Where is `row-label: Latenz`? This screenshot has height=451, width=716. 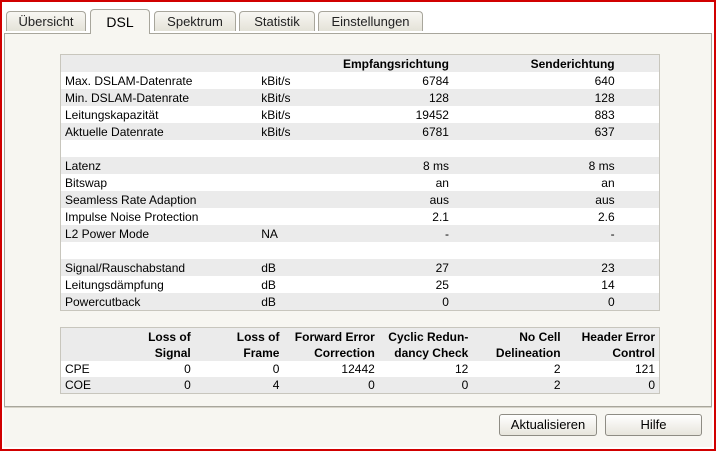 row-label: Latenz is located at coordinates (159, 165).